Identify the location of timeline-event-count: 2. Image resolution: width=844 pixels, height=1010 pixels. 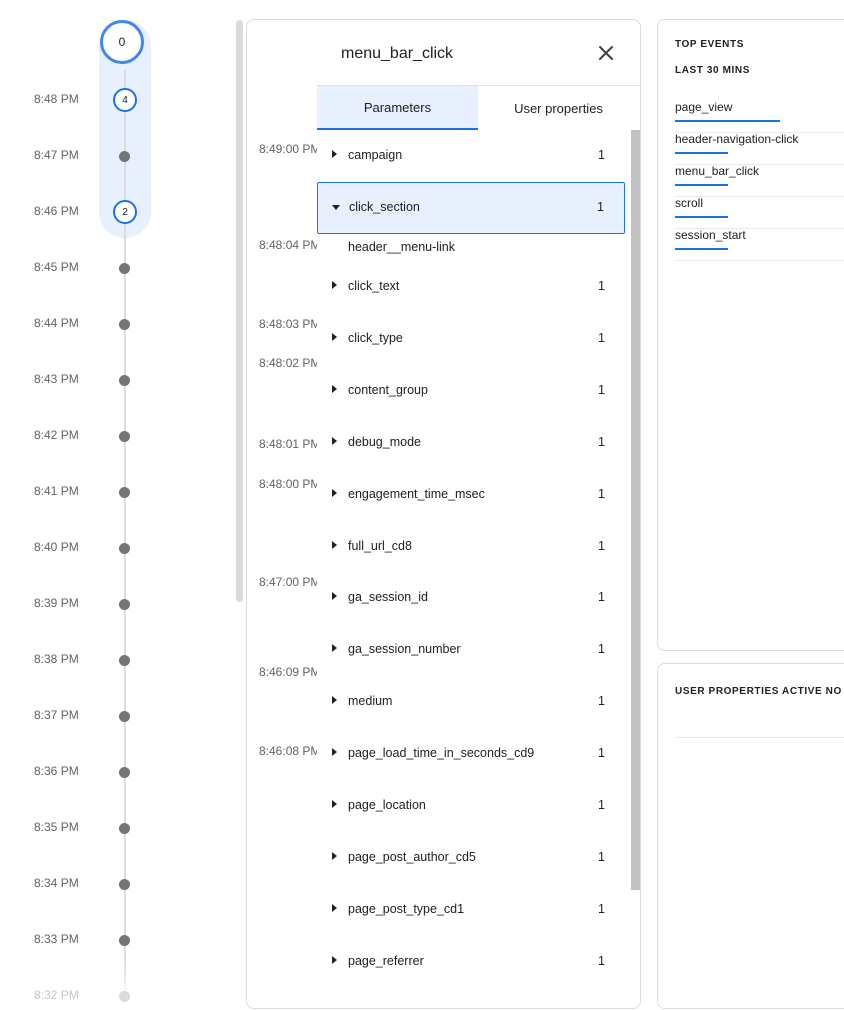
(125, 212).